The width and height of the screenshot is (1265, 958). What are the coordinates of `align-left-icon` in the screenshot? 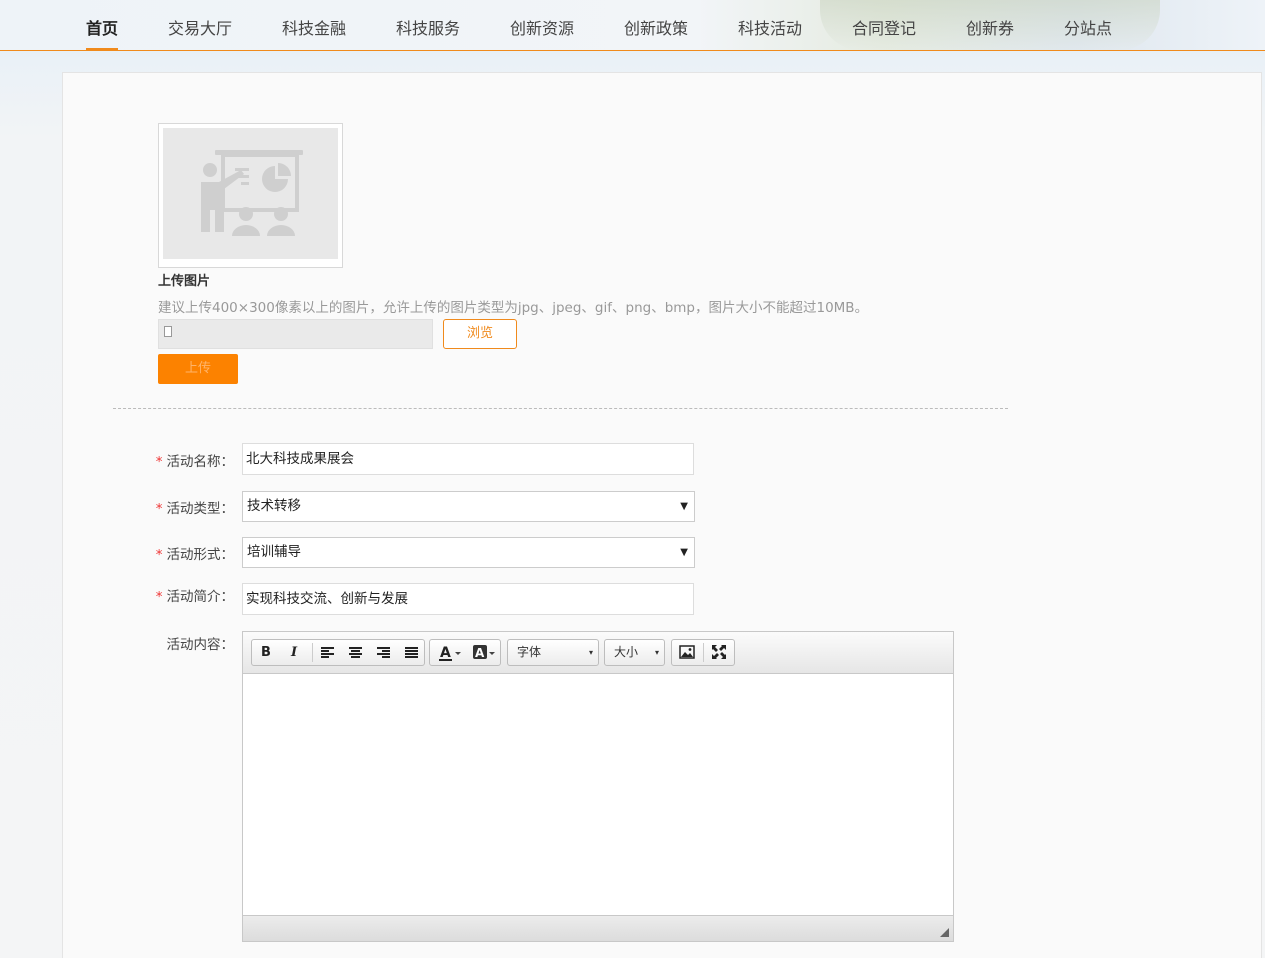 It's located at (327, 652).